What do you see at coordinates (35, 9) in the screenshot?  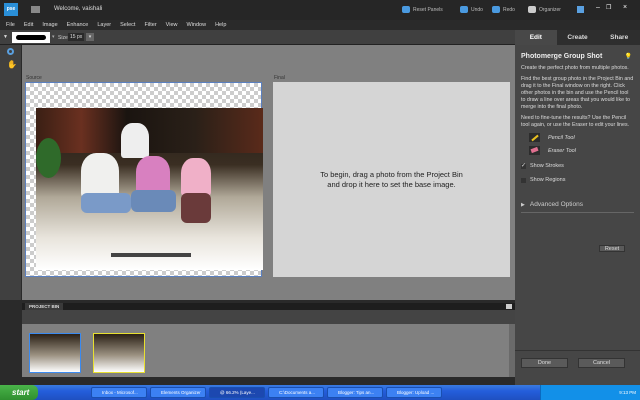 I see `workspace-menu-icon` at bounding box center [35, 9].